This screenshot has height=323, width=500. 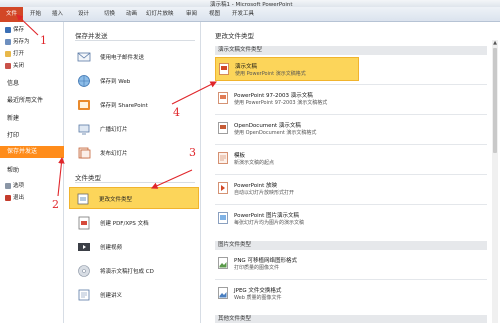 I want to click on annotation-number-3: 3, so click(x=192, y=152).